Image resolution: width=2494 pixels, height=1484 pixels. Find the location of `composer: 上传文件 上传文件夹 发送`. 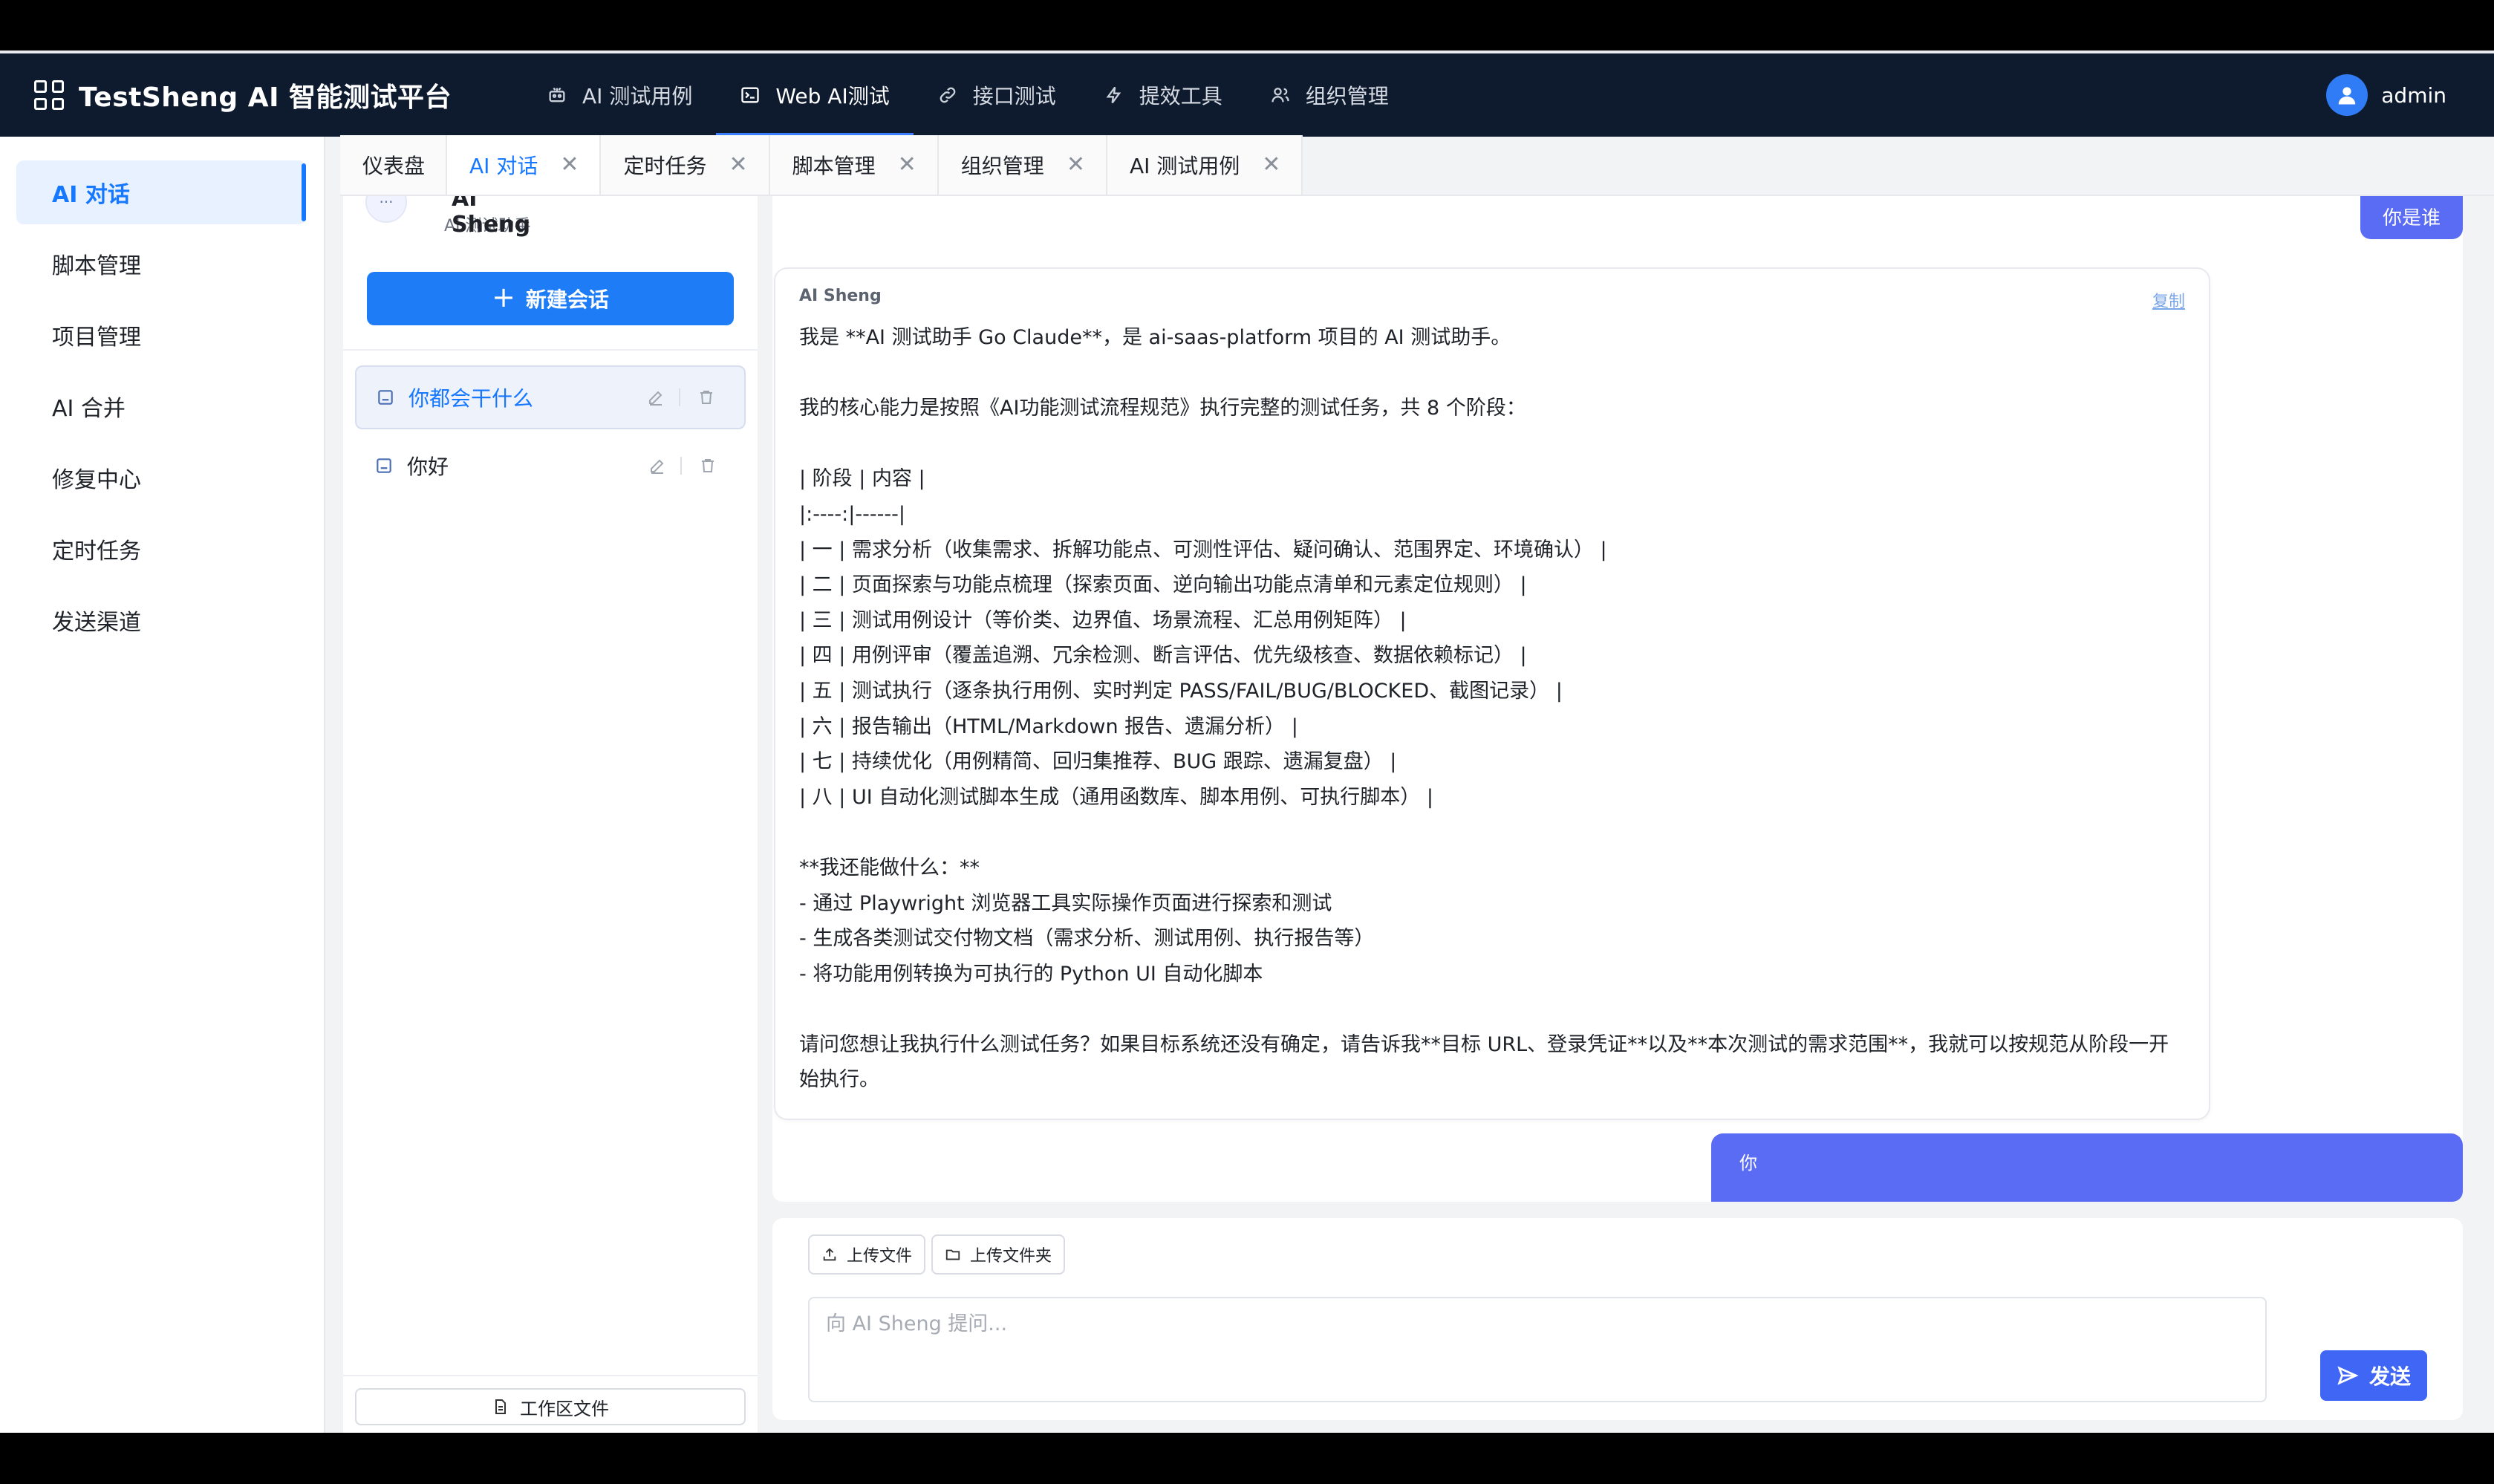

composer: 上传文件 上传文件夹 发送 is located at coordinates (1618, 1319).